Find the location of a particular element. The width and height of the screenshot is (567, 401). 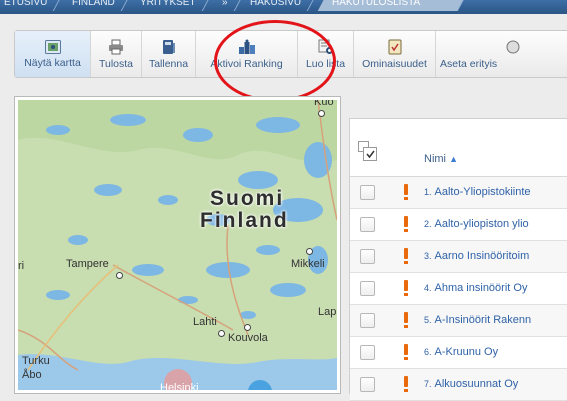

breadcrumb-item-hakusivu: HAKUSIVU is located at coordinates (276, 5).